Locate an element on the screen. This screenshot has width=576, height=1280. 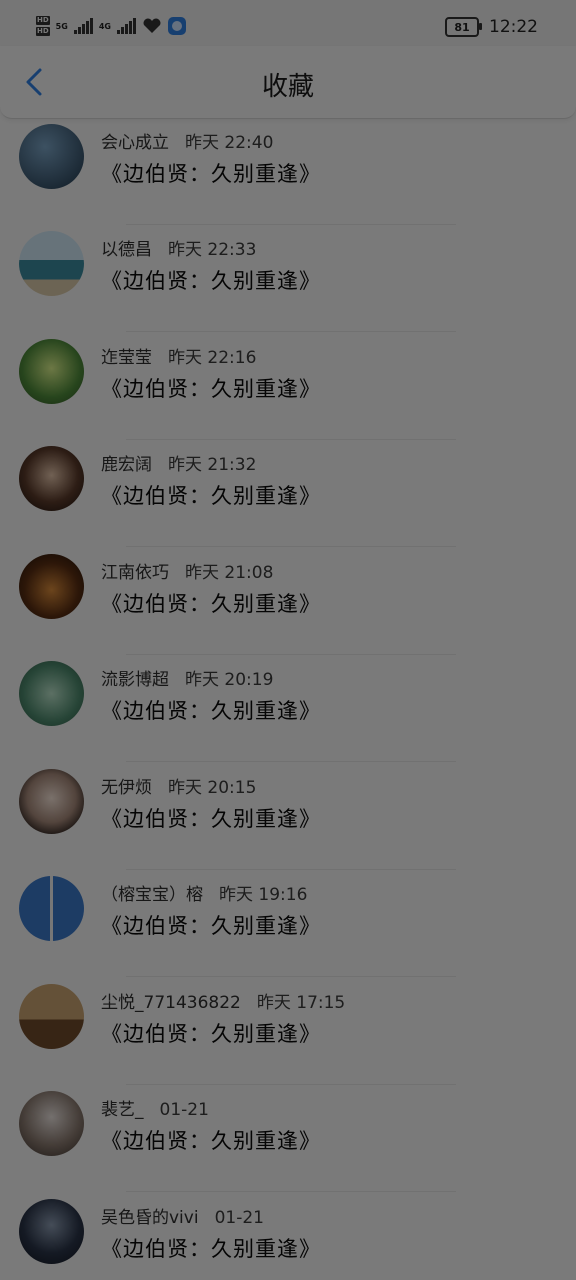
hd-label-1: HD is located at coordinates (43, 20).